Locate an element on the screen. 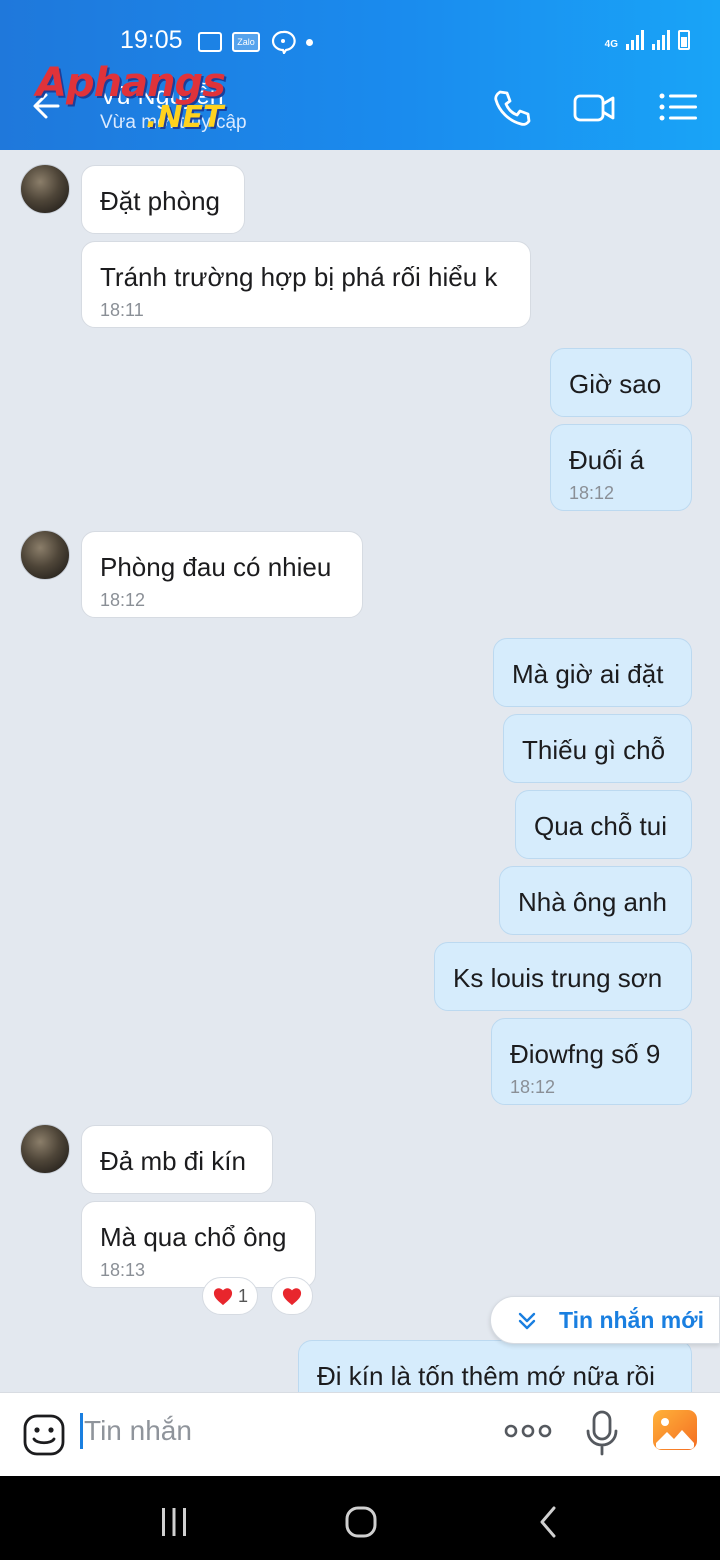 Image resolution: width=720 pixels, height=1560 pixels. new-messages-button: Tin nhắn mới is located at coordinates (605, 1320).